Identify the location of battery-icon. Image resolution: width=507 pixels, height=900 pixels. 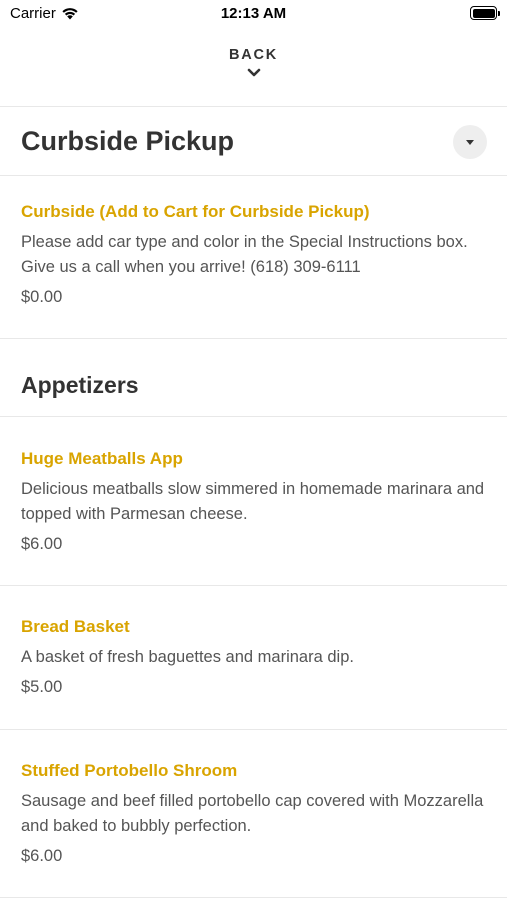
(485, 13).